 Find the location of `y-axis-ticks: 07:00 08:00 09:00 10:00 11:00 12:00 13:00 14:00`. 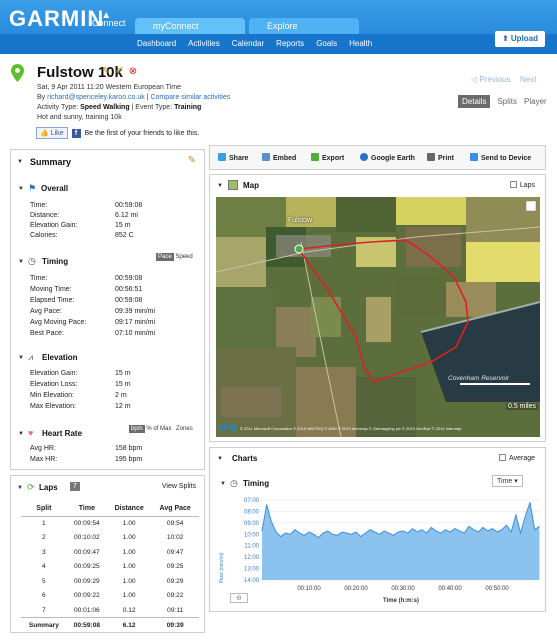

y-axis-ticks: 07:00 08:00 09:00 10:00 11:00 12:00 13:00 14:00 is located at coordinates (252, 541).